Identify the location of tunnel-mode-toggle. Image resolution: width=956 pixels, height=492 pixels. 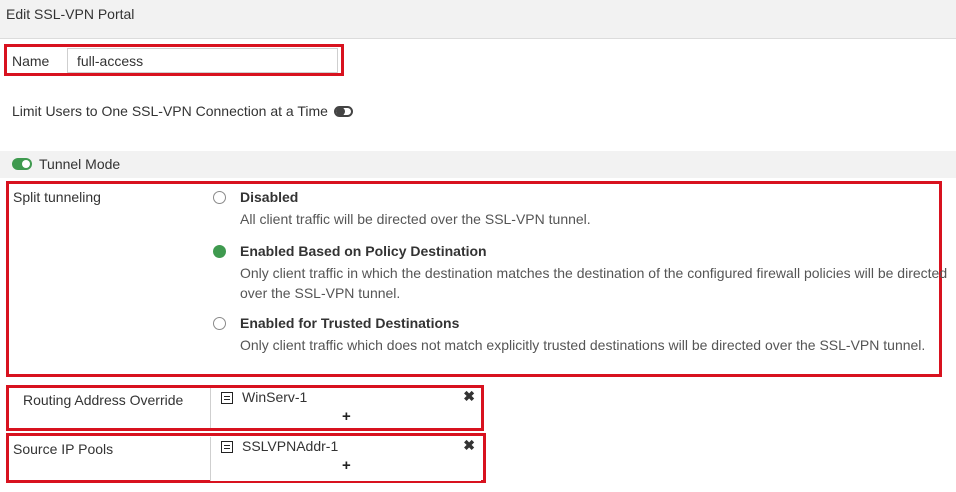
(22, 164).